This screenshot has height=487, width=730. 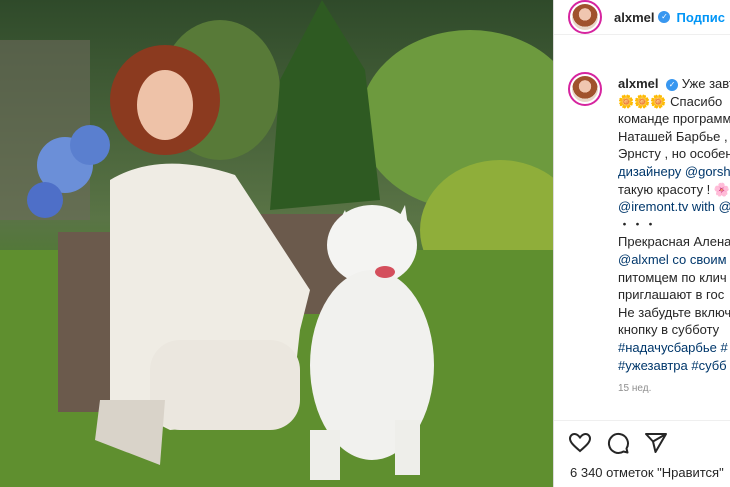 I want to click on caption-line: Наташей Барбье ,, so click(x=673, y=136).